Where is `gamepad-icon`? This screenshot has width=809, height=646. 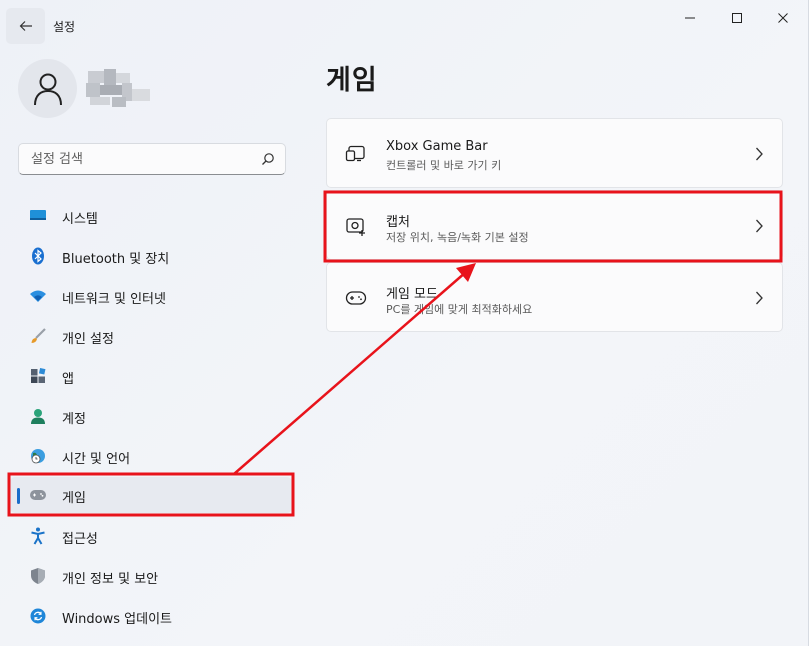 gamepad-icon is located at coordinates (38, 495).